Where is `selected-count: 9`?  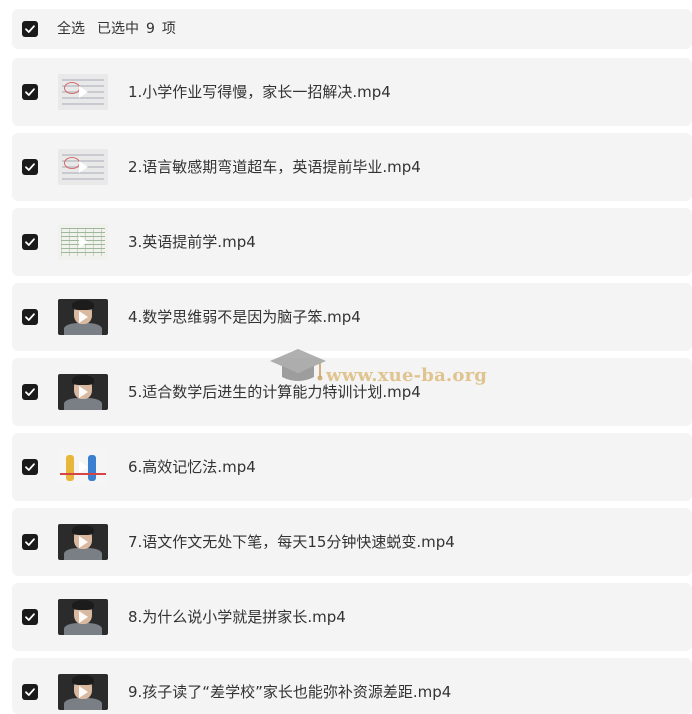
selected-count: 9 is located at coordinates (150, 29).